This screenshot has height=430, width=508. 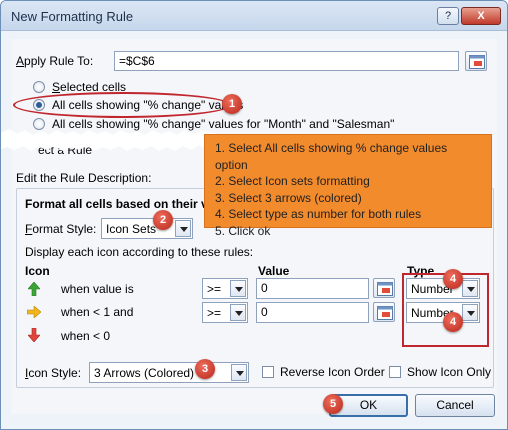 What do you see at coordinates (205, 369) in the screenshot?
I see `step-badge-3: 3` at bounding box center [205, 369].